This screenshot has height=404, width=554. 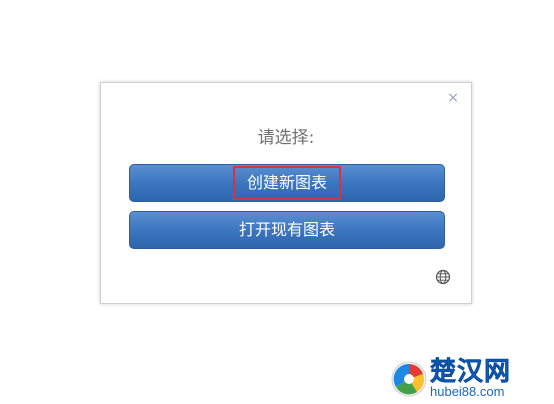 I want to click on close-icon: ×, so click(x=453, y=98).